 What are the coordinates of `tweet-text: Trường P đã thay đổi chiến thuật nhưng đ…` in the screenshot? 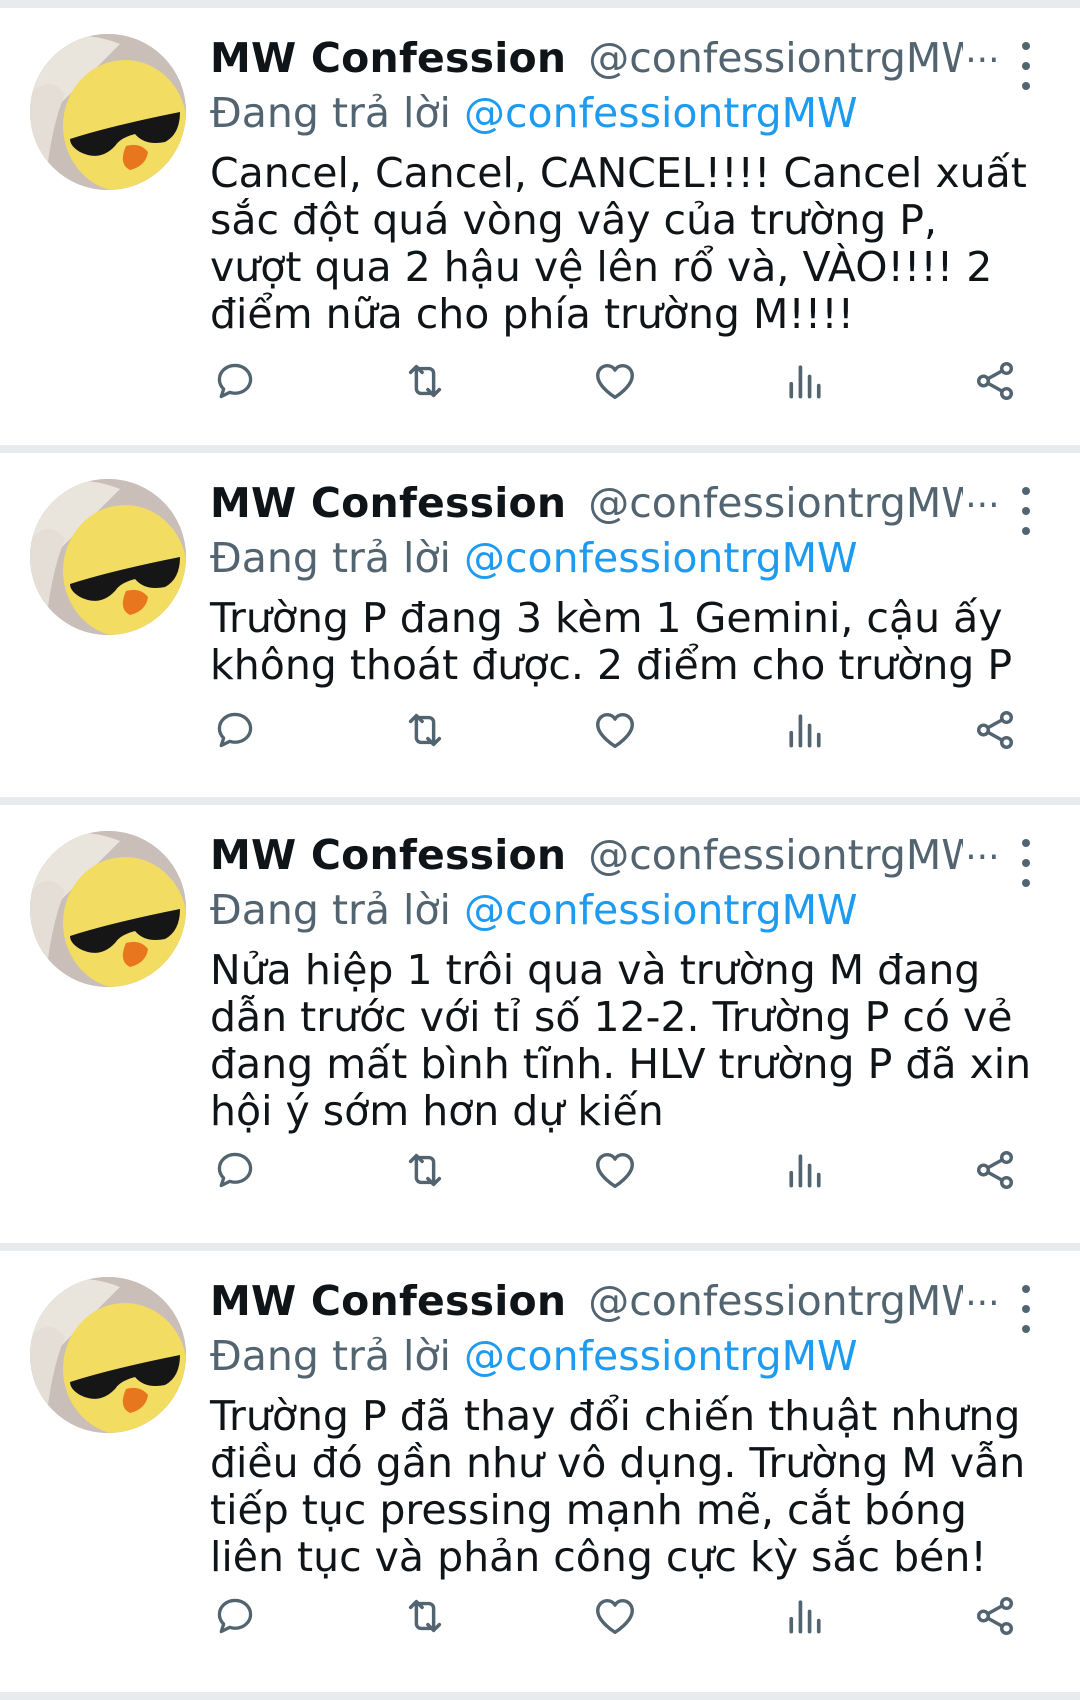 It's located at (618, 1486).